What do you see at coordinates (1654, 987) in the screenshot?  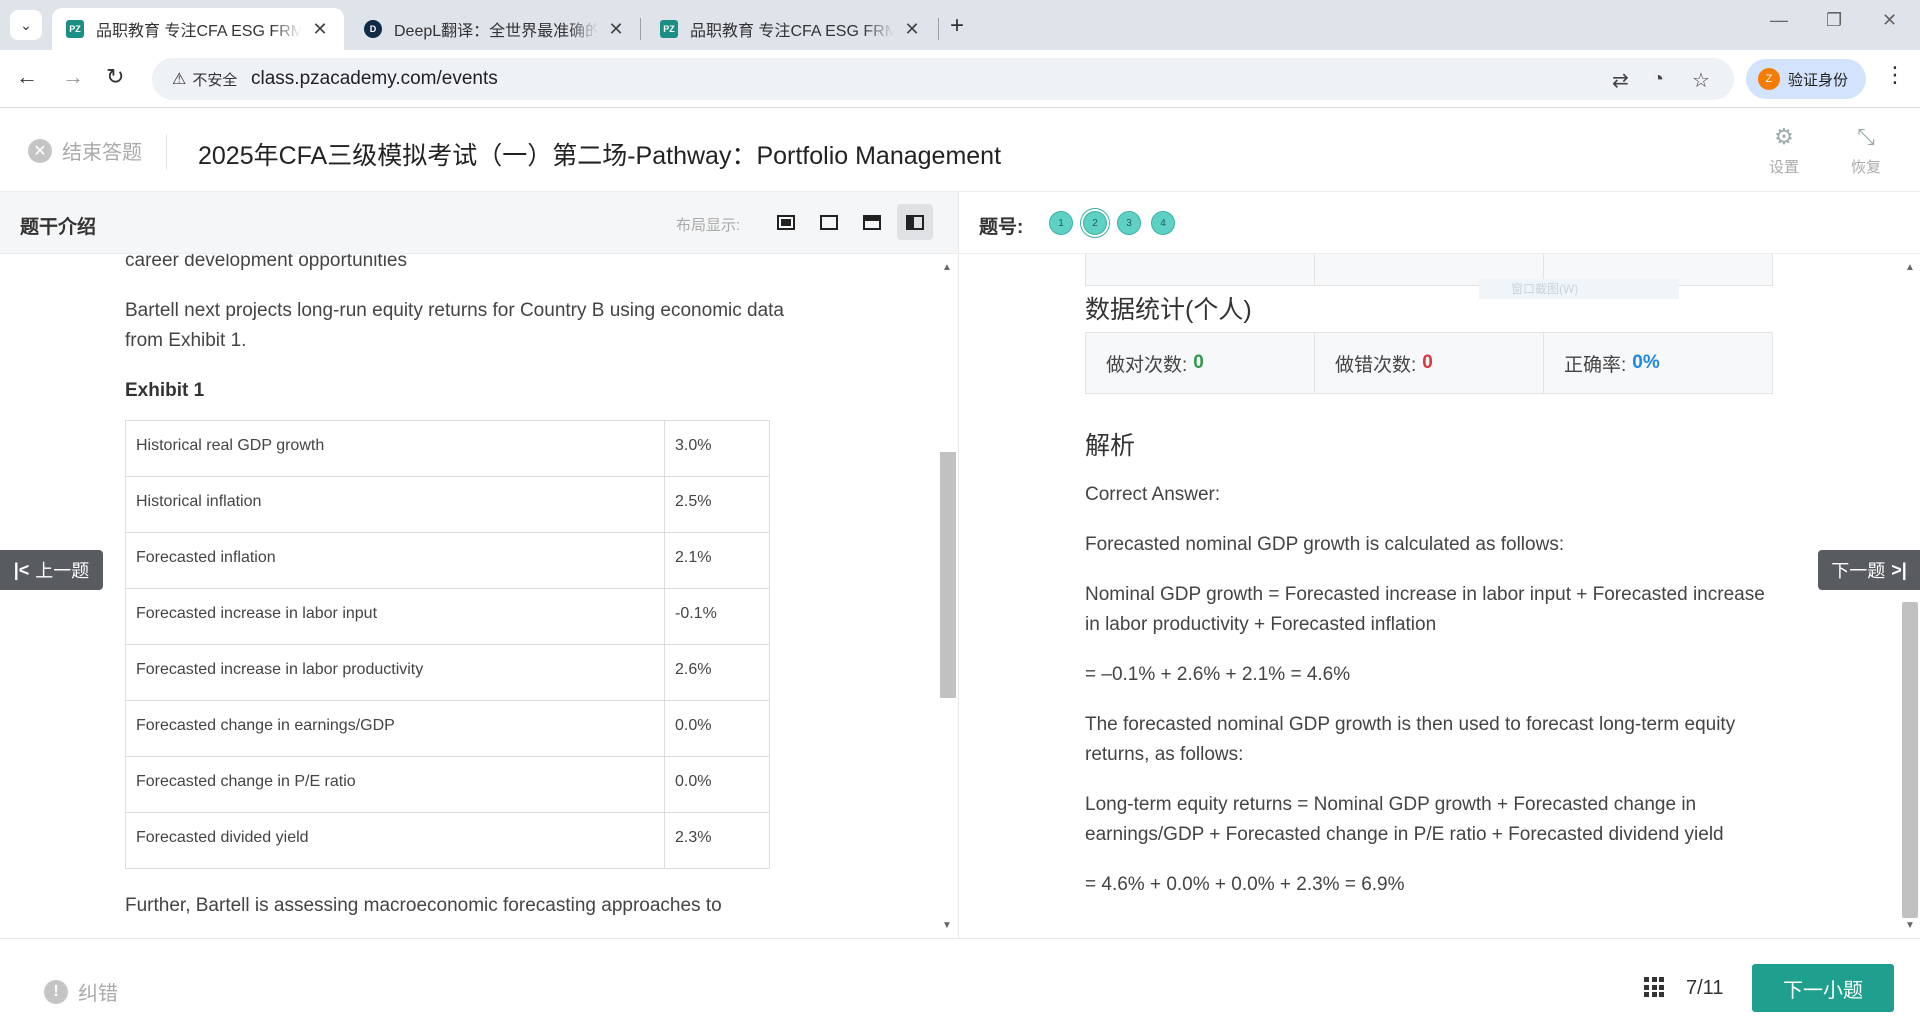 I see `question-grid-icon` at bounding box center [1654, 987].